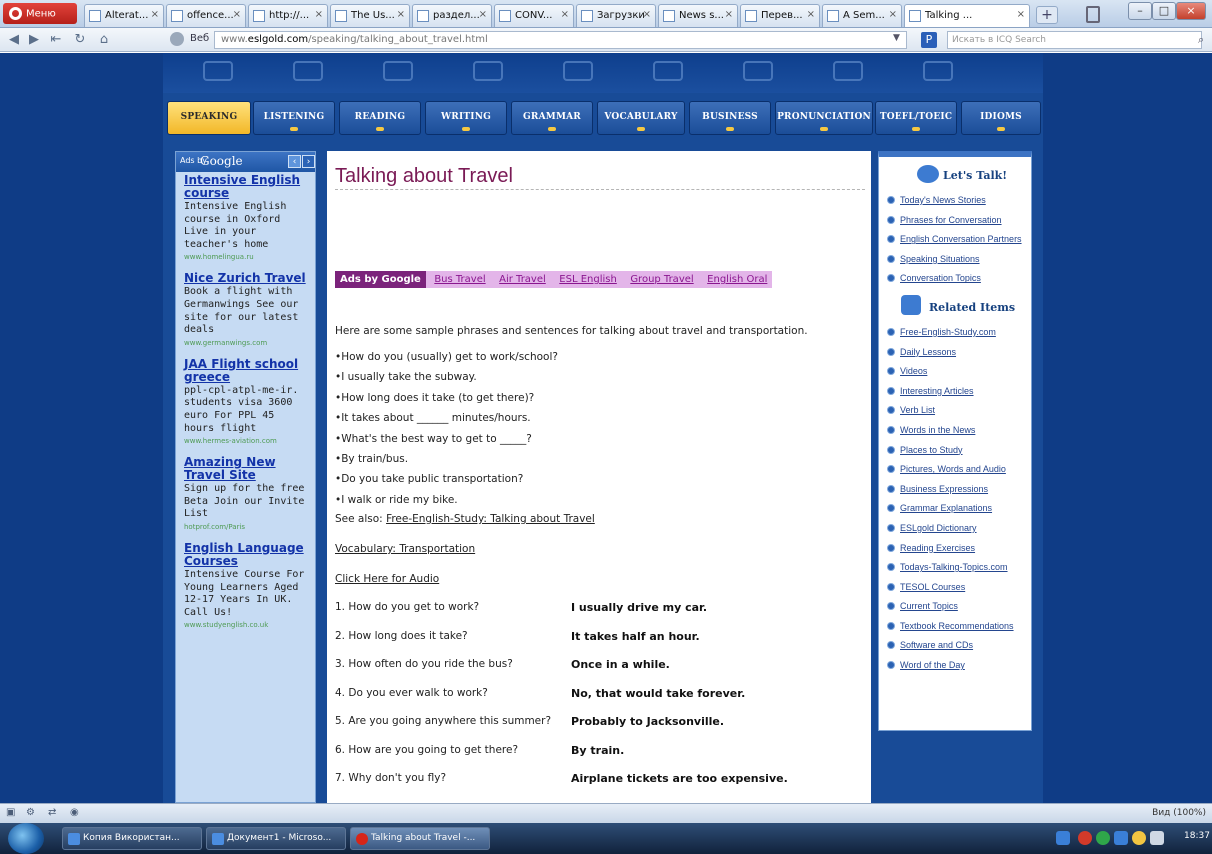 This screenshot has height=854, width=1212. I want to click on sidebar-link: ESLgold Dictionary, so click(959, 529).